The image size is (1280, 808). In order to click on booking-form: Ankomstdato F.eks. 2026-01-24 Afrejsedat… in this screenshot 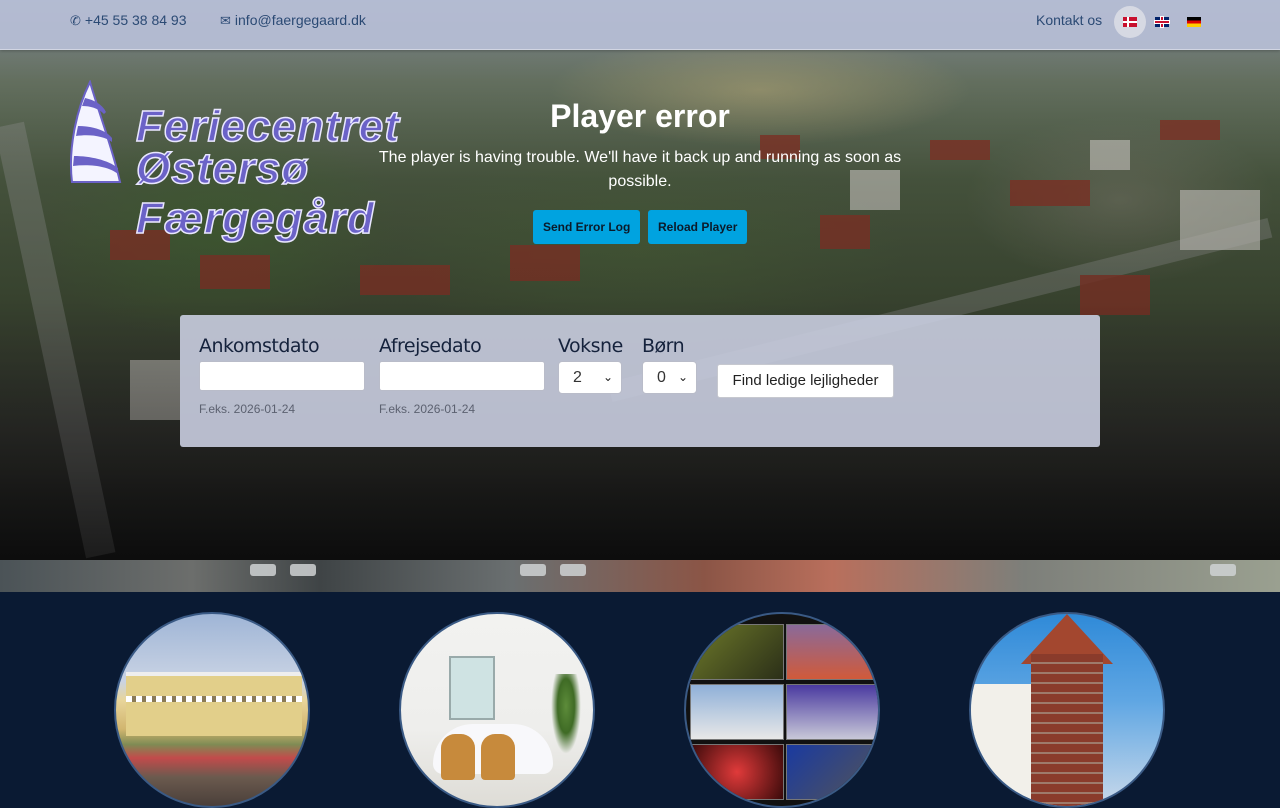, I will do `click(640, 381)`.